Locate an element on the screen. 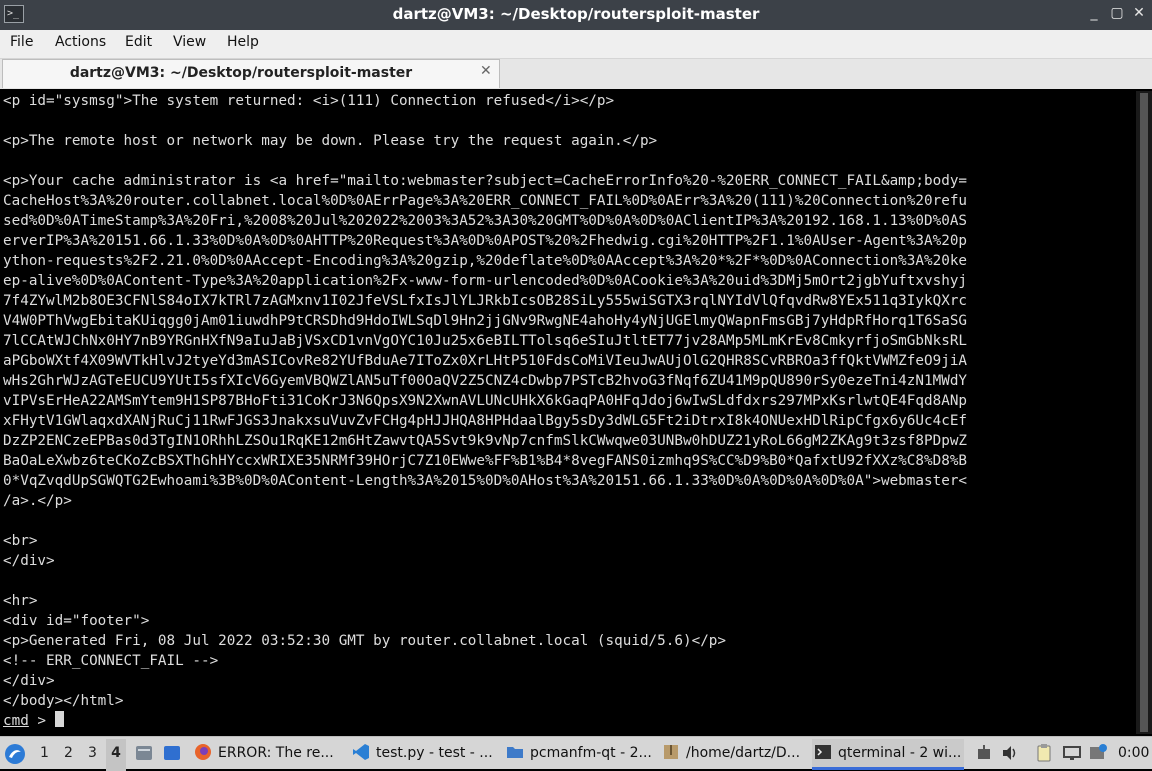 This screenshot has height=771, width=1152. show-desktop-icon is located at coordinates (144, 753).